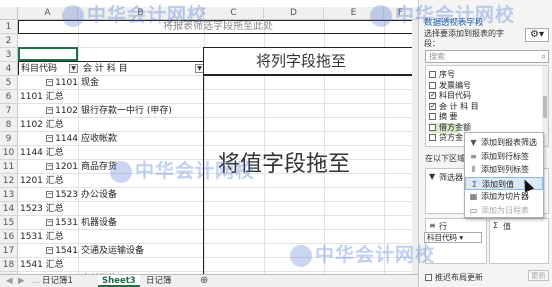 The width and height of the screenshot is (552, 287). What do you see at coordinates (9, 153) in the screenshot?
I see `row-header: 10` at bounding box center [9, 153].